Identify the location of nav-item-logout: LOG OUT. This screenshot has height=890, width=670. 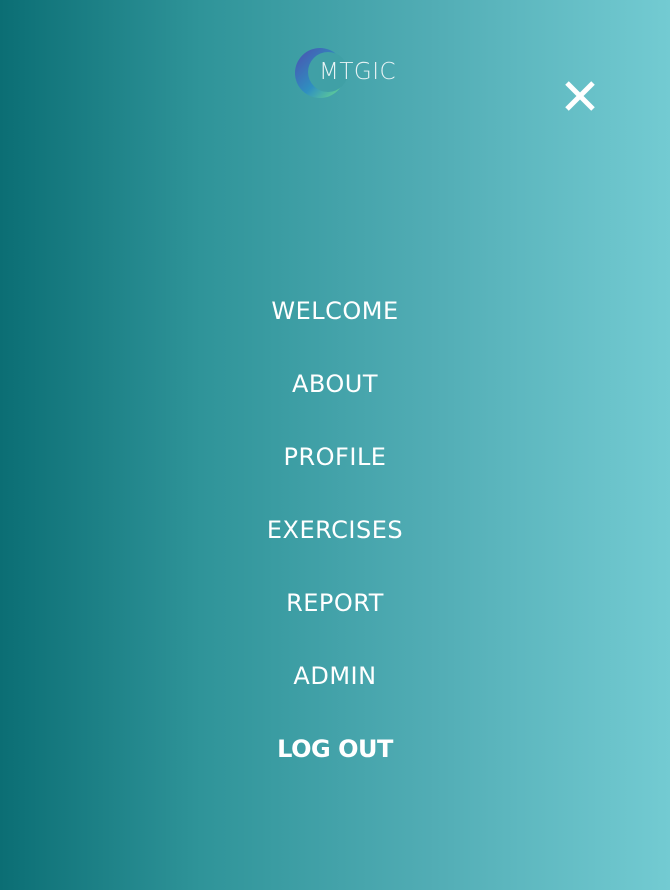
(335, 756).